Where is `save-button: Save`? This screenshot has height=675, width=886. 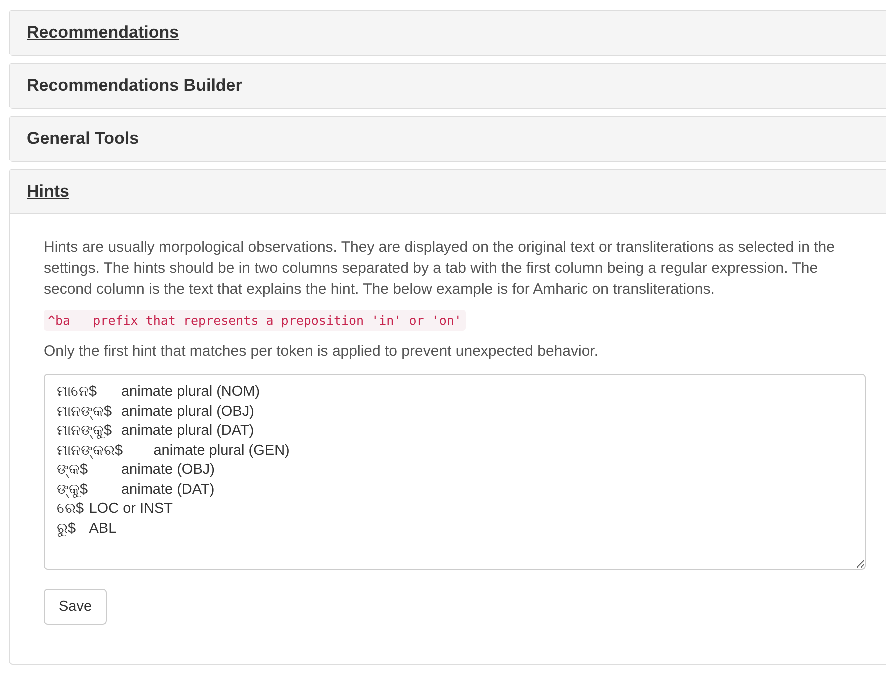
save-button: Save is located at coordinates (76, 607).